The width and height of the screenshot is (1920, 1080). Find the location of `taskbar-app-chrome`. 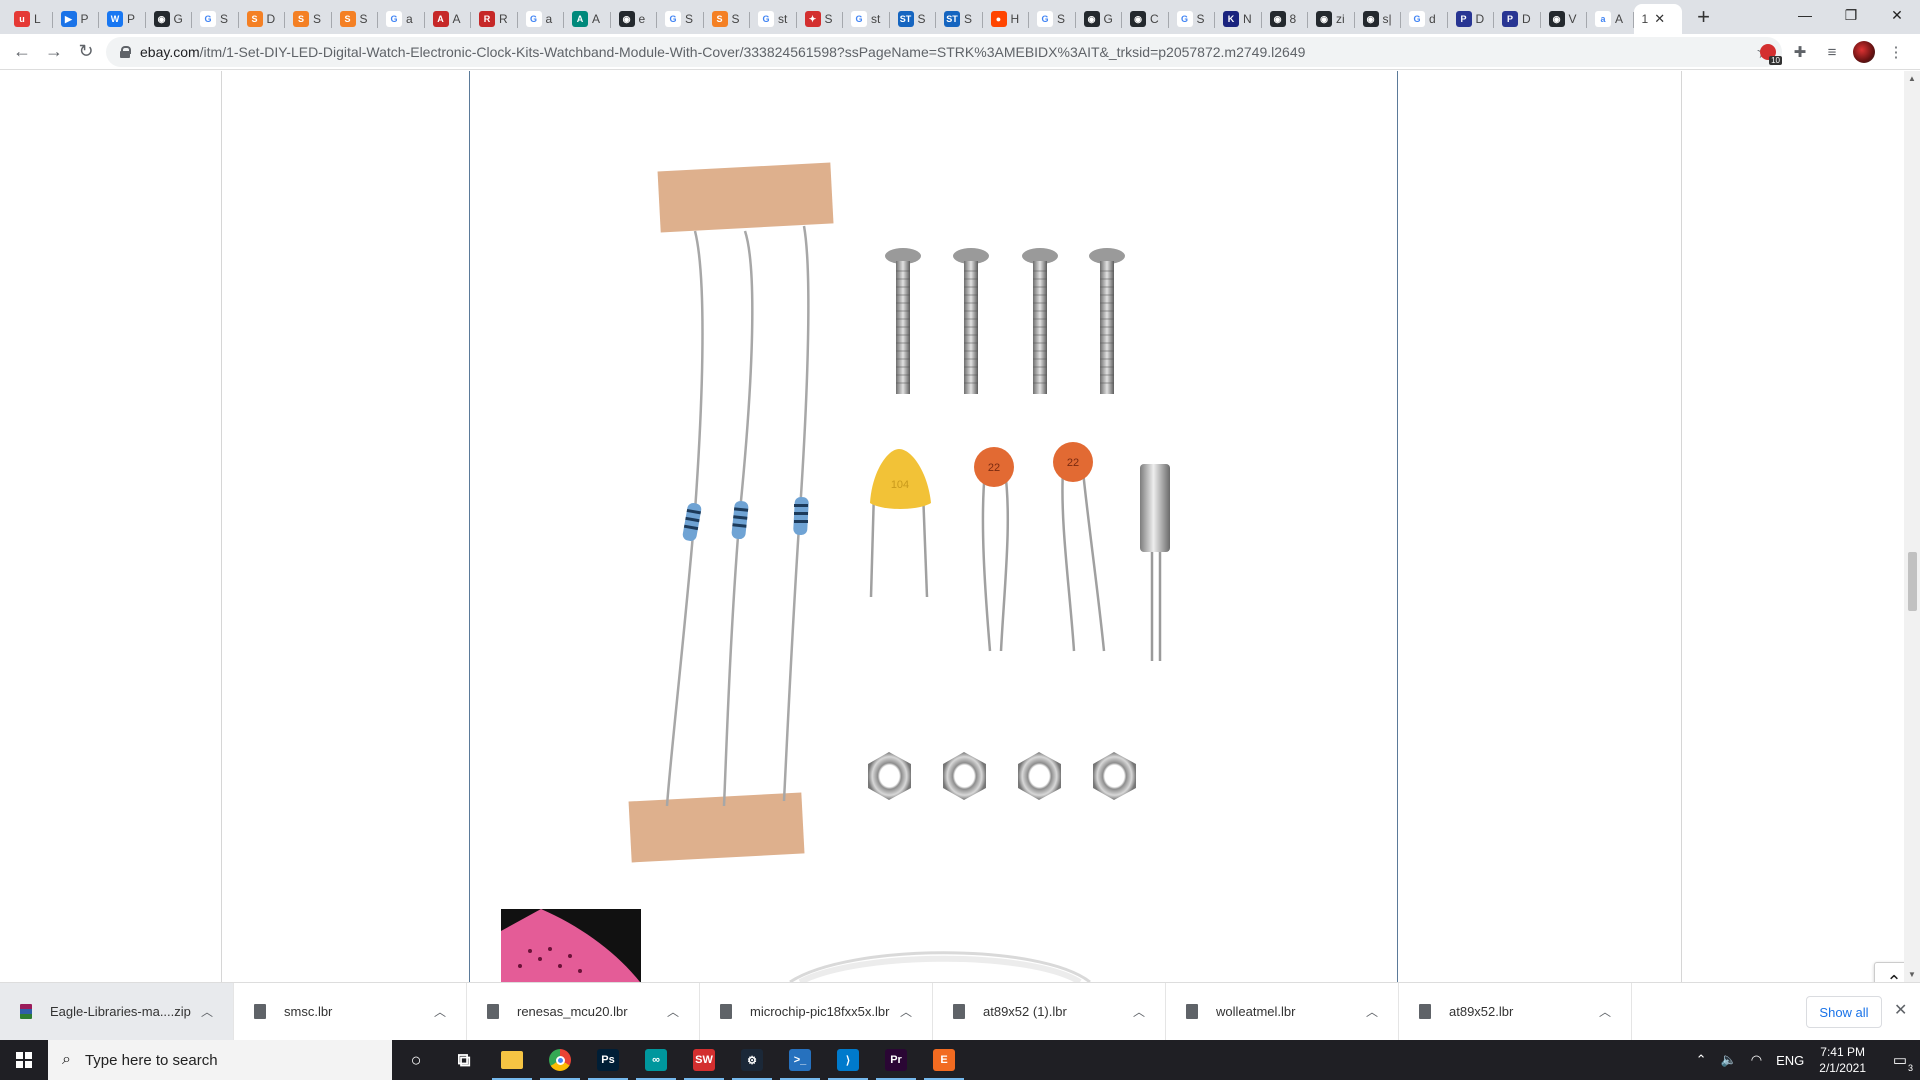

taskbar-app-chrome is located at coordinates (560, 1060).